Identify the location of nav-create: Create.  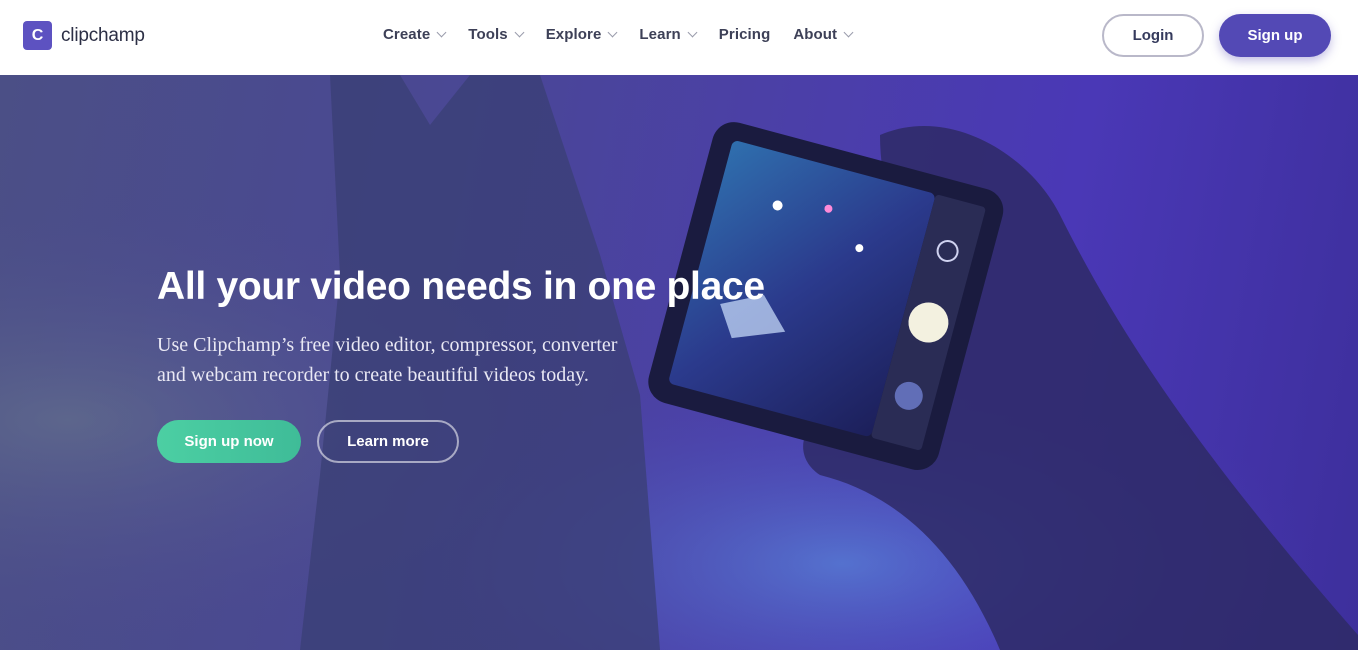
(415, 34).